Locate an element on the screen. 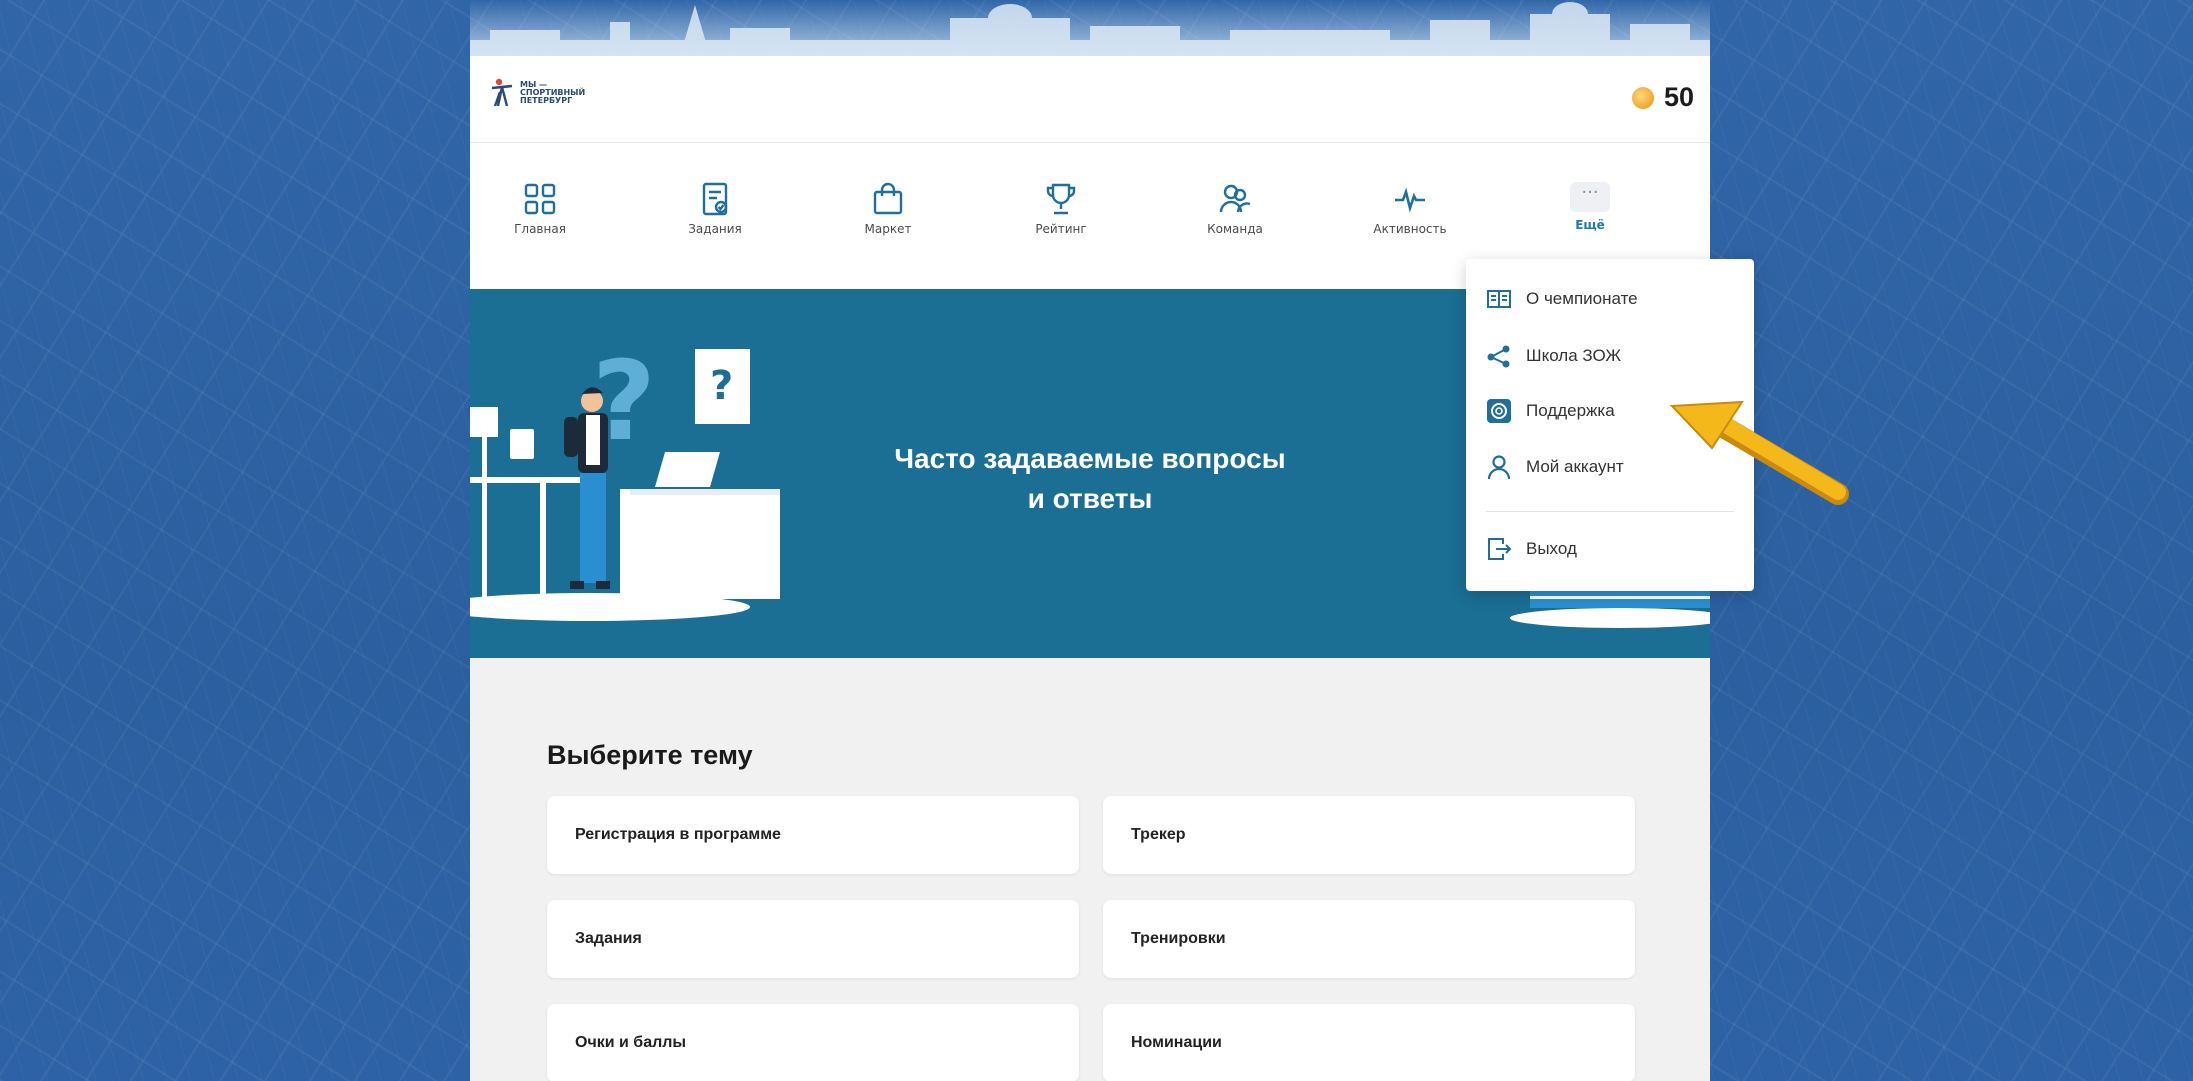  nav-label-rating: Рейтинг is located at coordinates (1061, 229).